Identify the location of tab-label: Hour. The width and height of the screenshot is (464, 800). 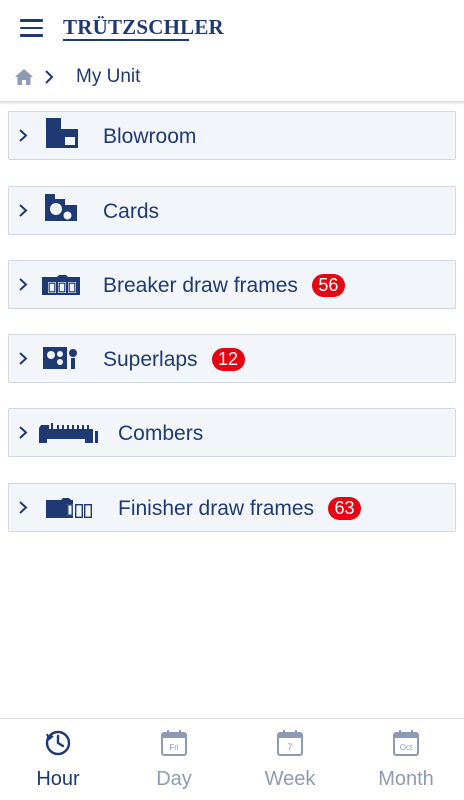
(58, 779).